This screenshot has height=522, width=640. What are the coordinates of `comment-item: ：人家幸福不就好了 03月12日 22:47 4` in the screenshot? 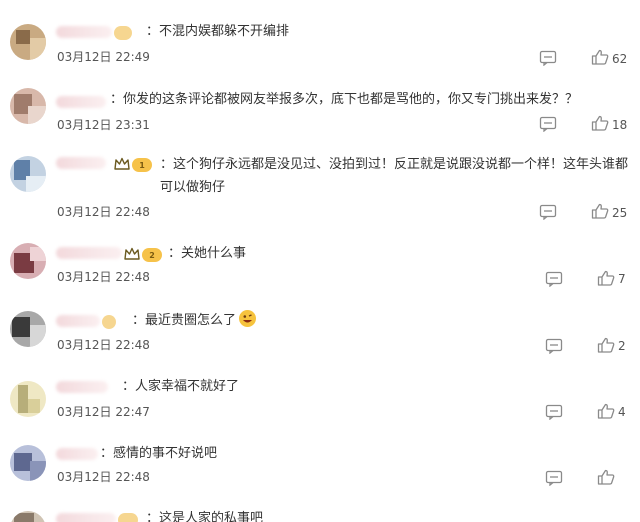 It's located at (320, 407).